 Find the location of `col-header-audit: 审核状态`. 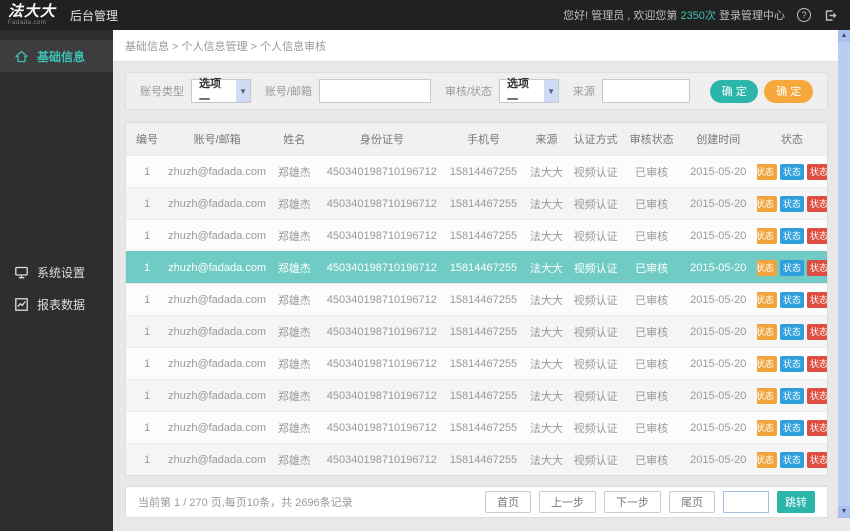

col-header-audit: 审核状态 is located at coordinates (651, 140).